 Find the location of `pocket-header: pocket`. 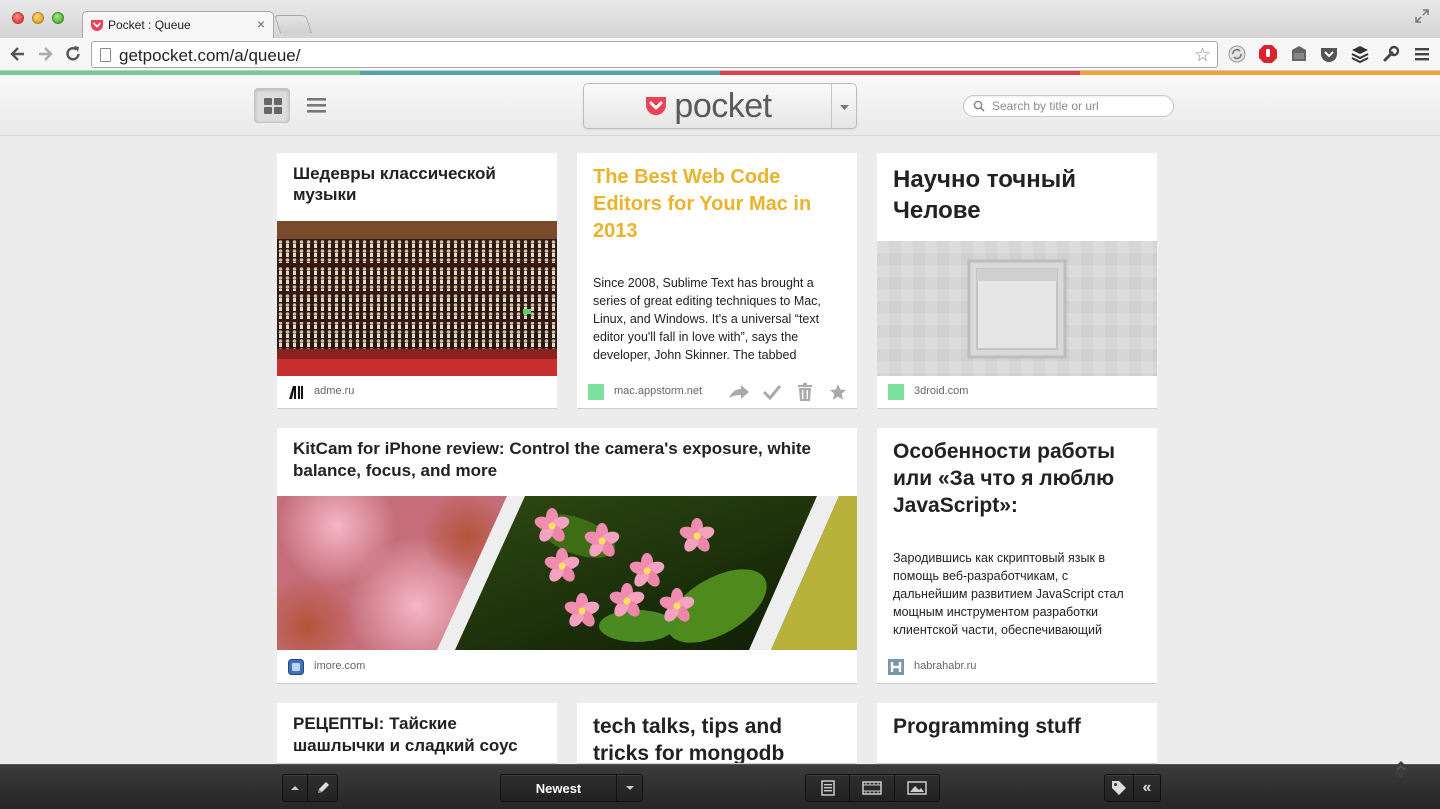

pocket-header: pocket is located at coordinates (720, 105).